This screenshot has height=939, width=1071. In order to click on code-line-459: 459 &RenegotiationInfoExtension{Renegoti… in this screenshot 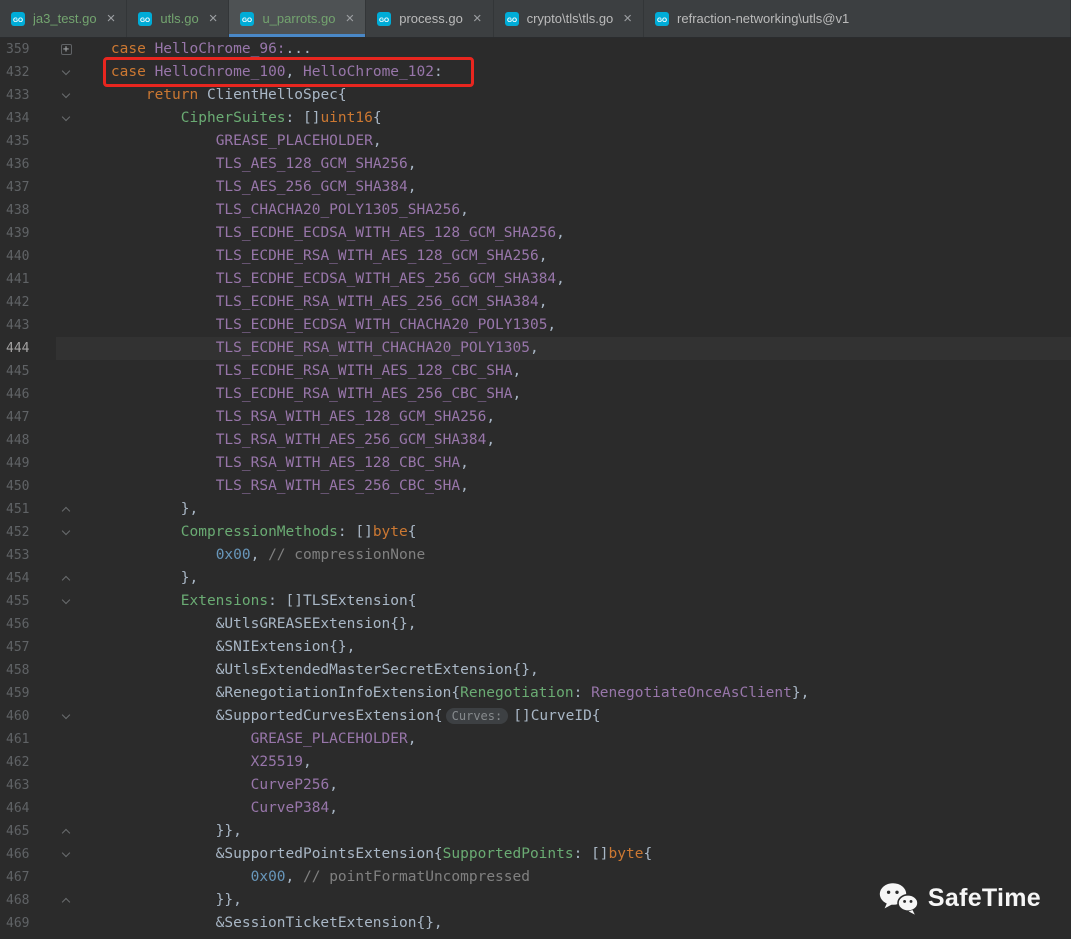, I will do `click(535, 693)`.